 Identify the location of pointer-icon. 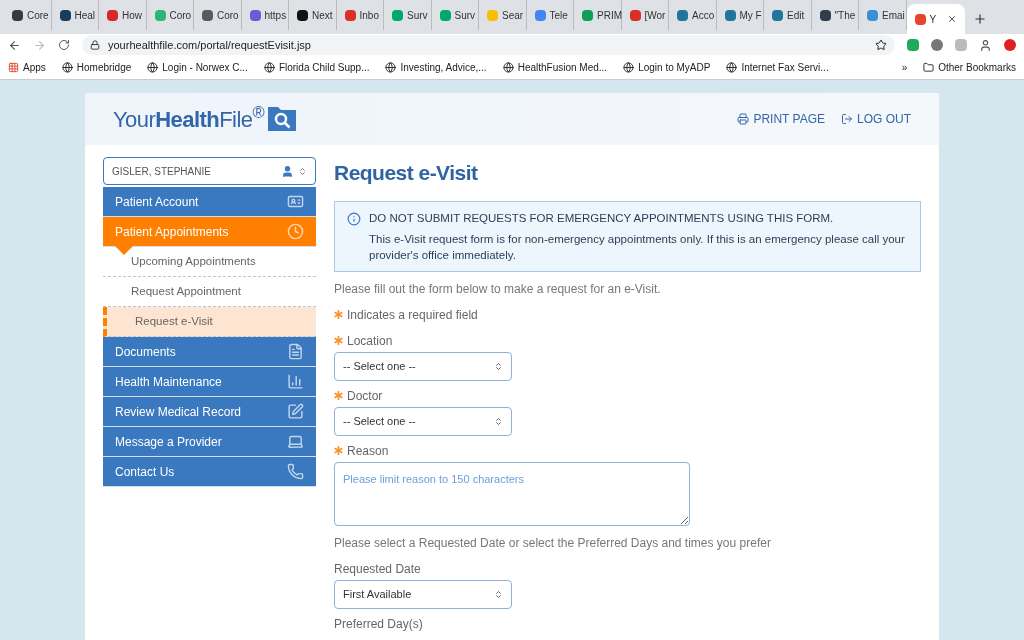
(124, 250).